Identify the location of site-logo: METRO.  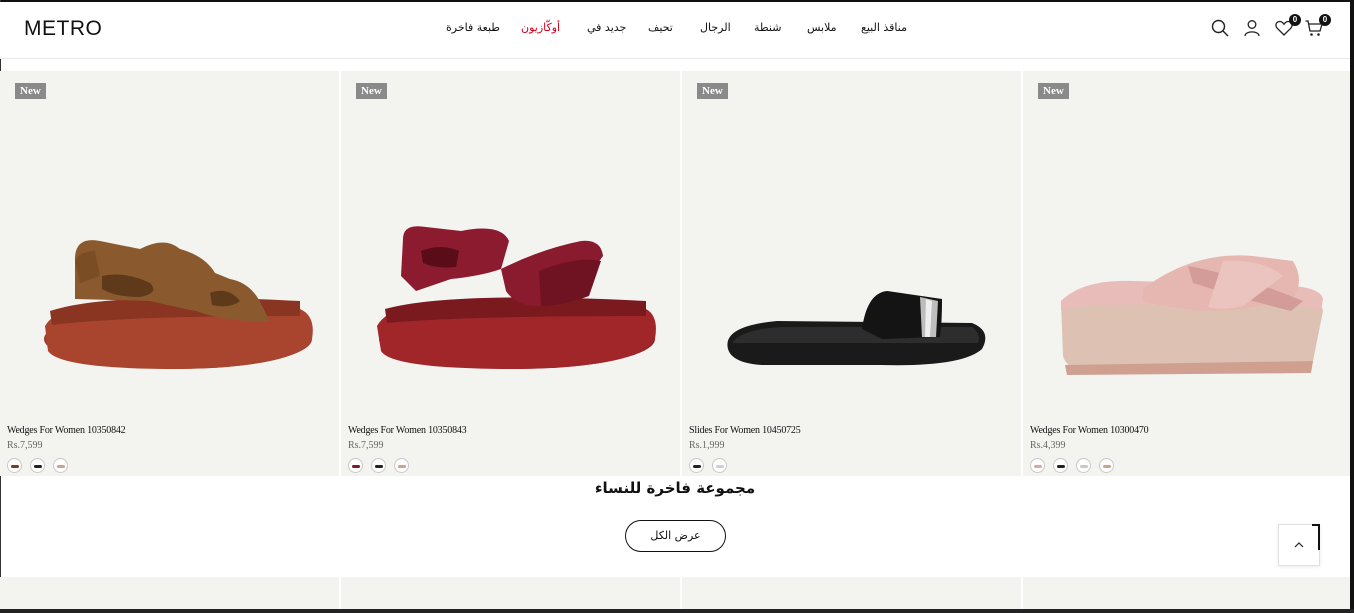
(63, 29).